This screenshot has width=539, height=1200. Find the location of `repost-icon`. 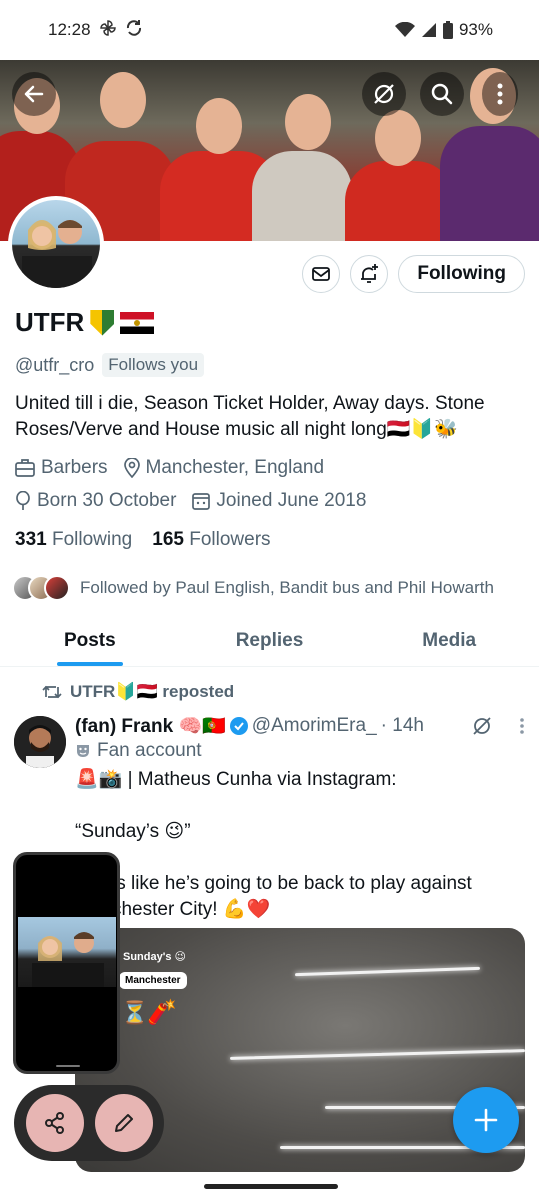

repost-icon is located at coordinates (52, 692).